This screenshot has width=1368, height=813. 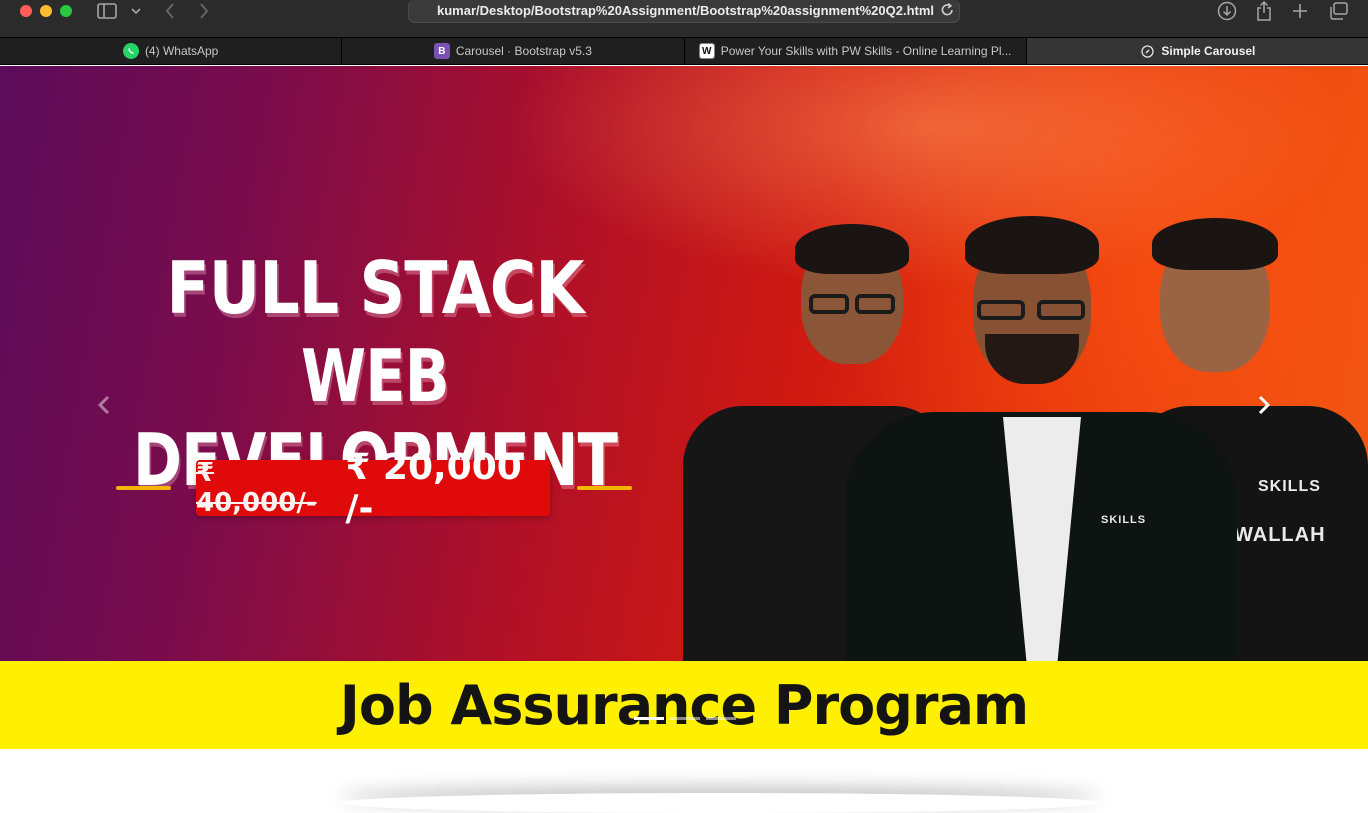 I want to click on program-banner-text: Job Assurance Program, so click(x=684, y=705).